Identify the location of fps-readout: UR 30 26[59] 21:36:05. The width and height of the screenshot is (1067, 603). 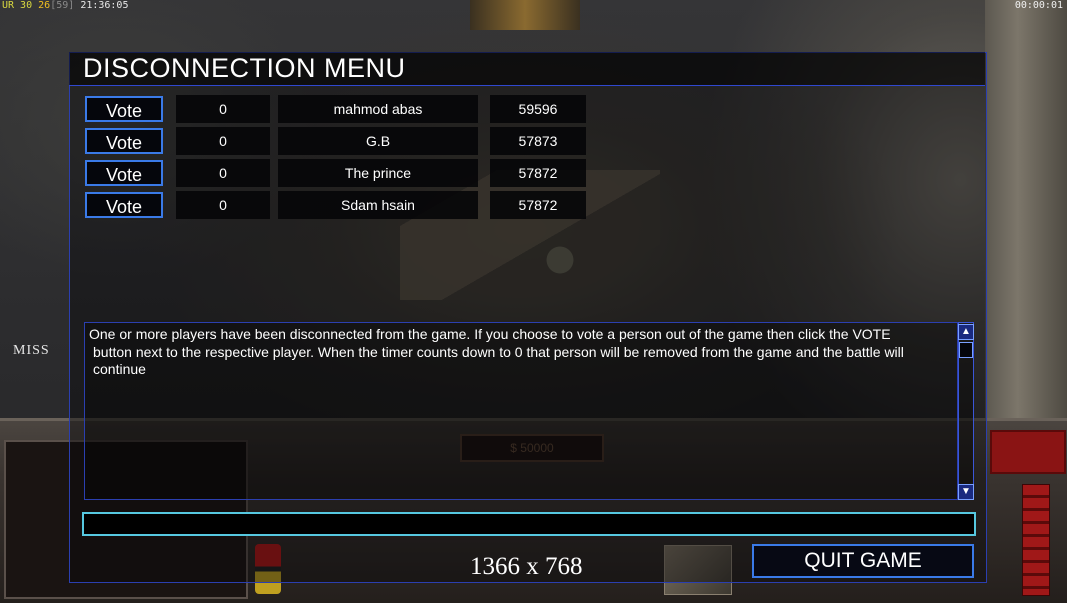
(65, 6).